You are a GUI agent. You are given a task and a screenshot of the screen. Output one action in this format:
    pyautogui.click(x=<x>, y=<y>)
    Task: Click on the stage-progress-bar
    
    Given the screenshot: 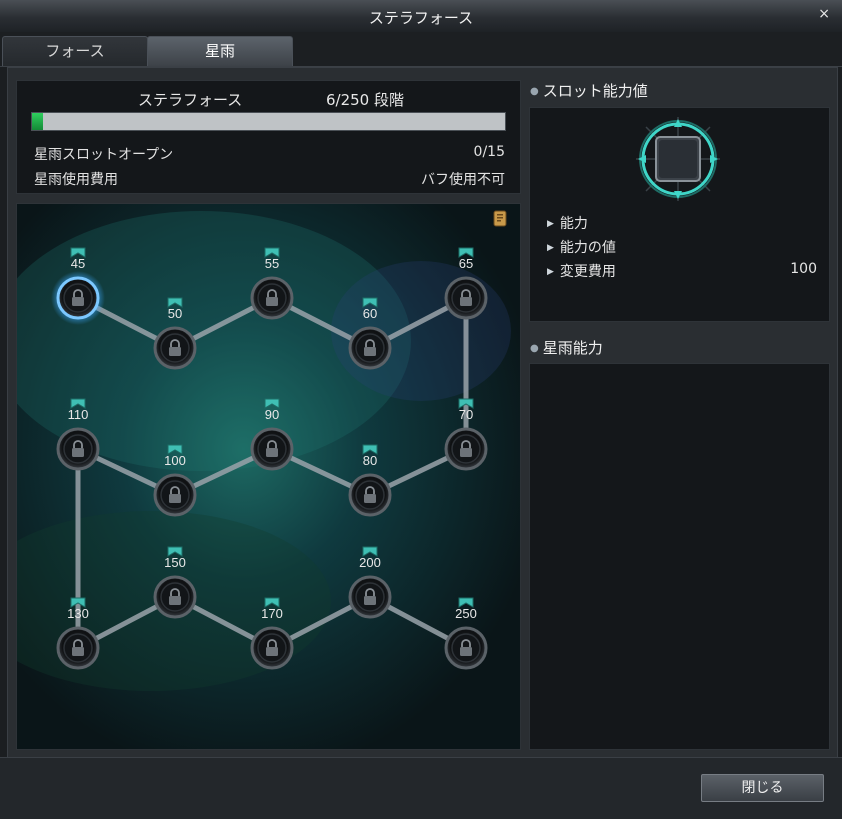 What is the action you would take?
    pyautogui.click(x=268, y=121)
    